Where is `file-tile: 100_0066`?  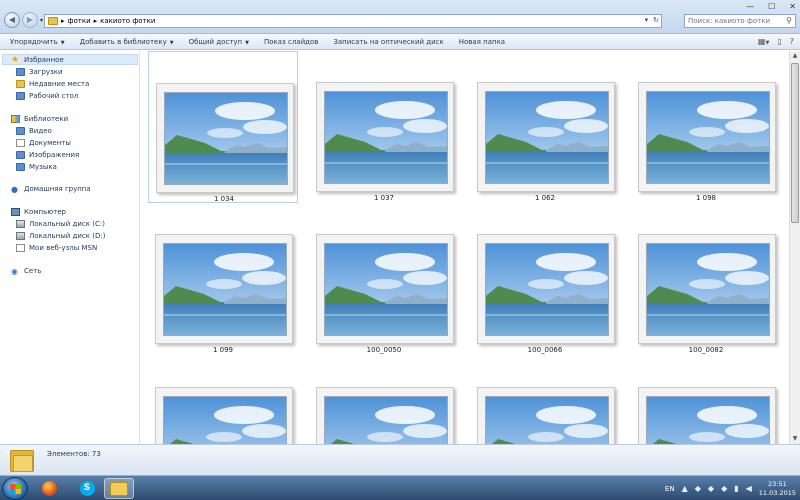
file-tile: 100_0066 is located at coordinates (545, 279).